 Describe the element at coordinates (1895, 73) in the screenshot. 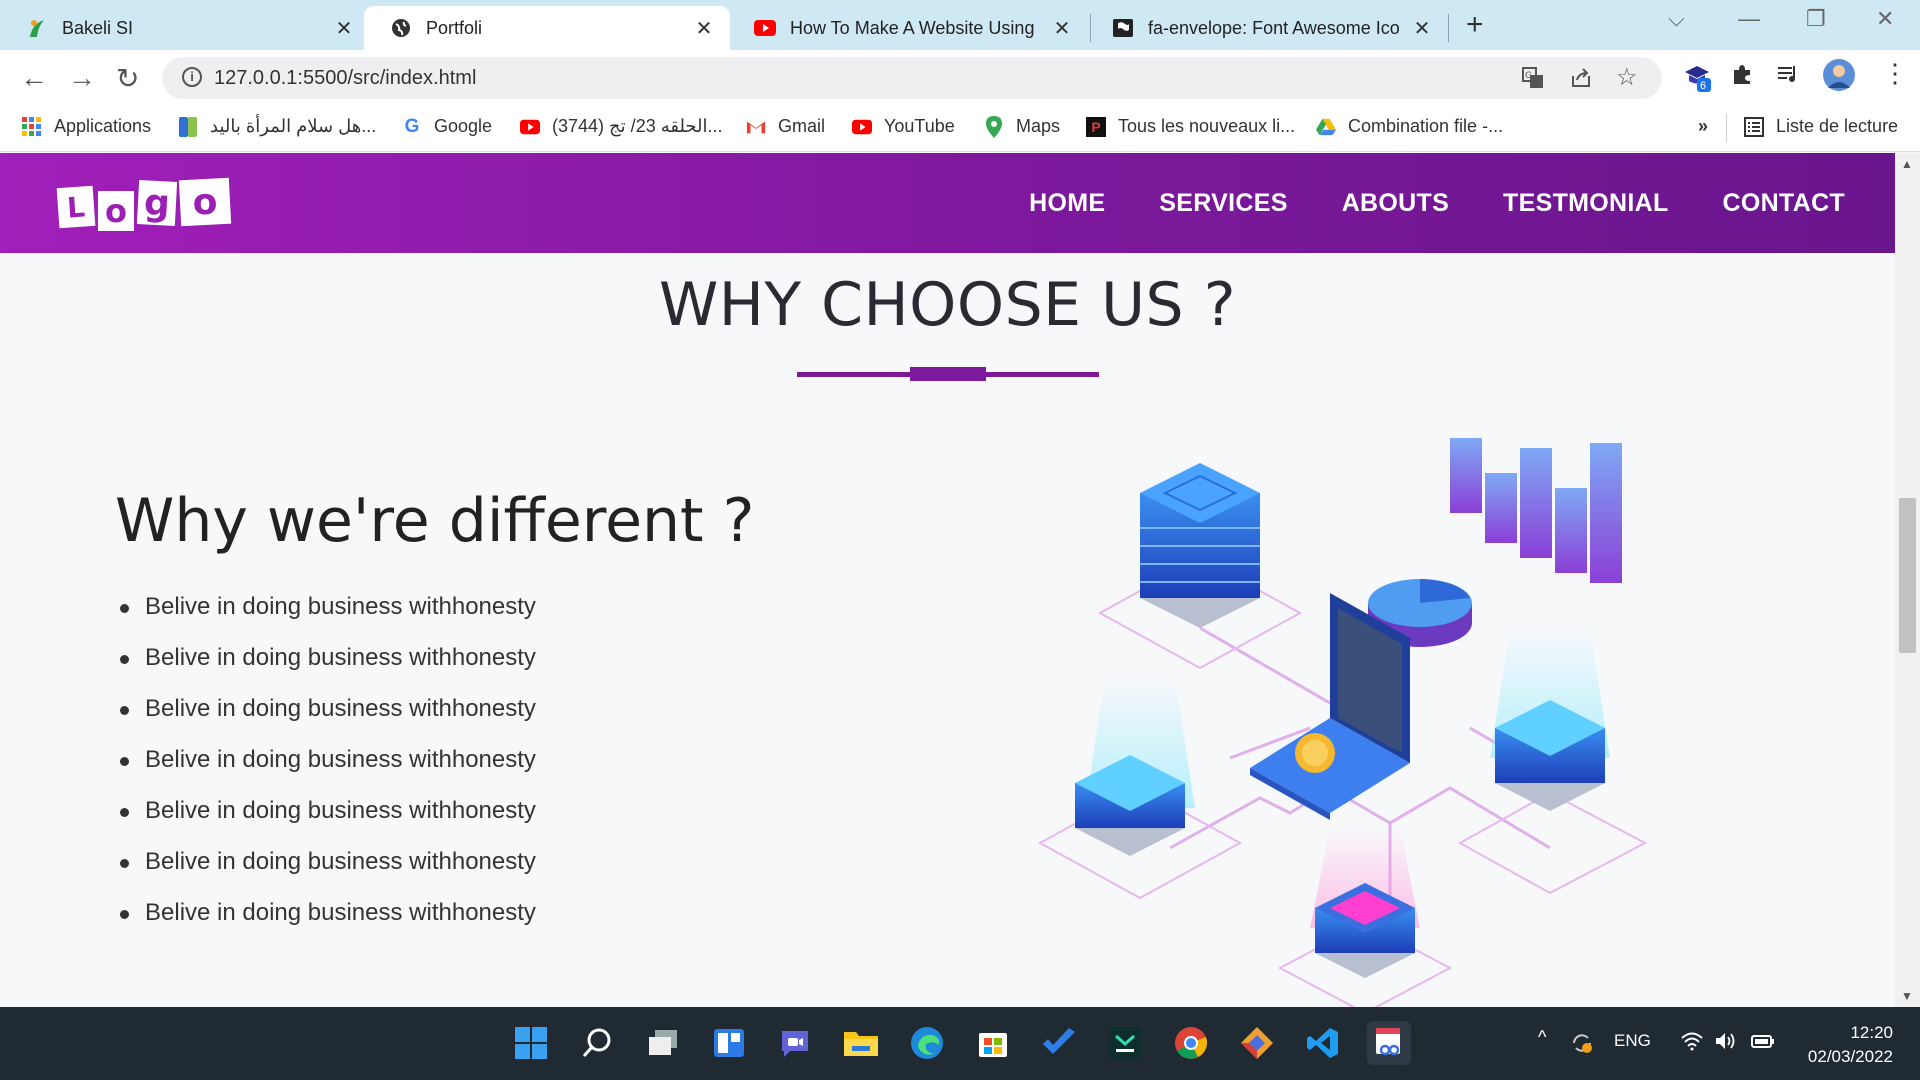

I see `browser-menu-icon: ⋮` at that location.